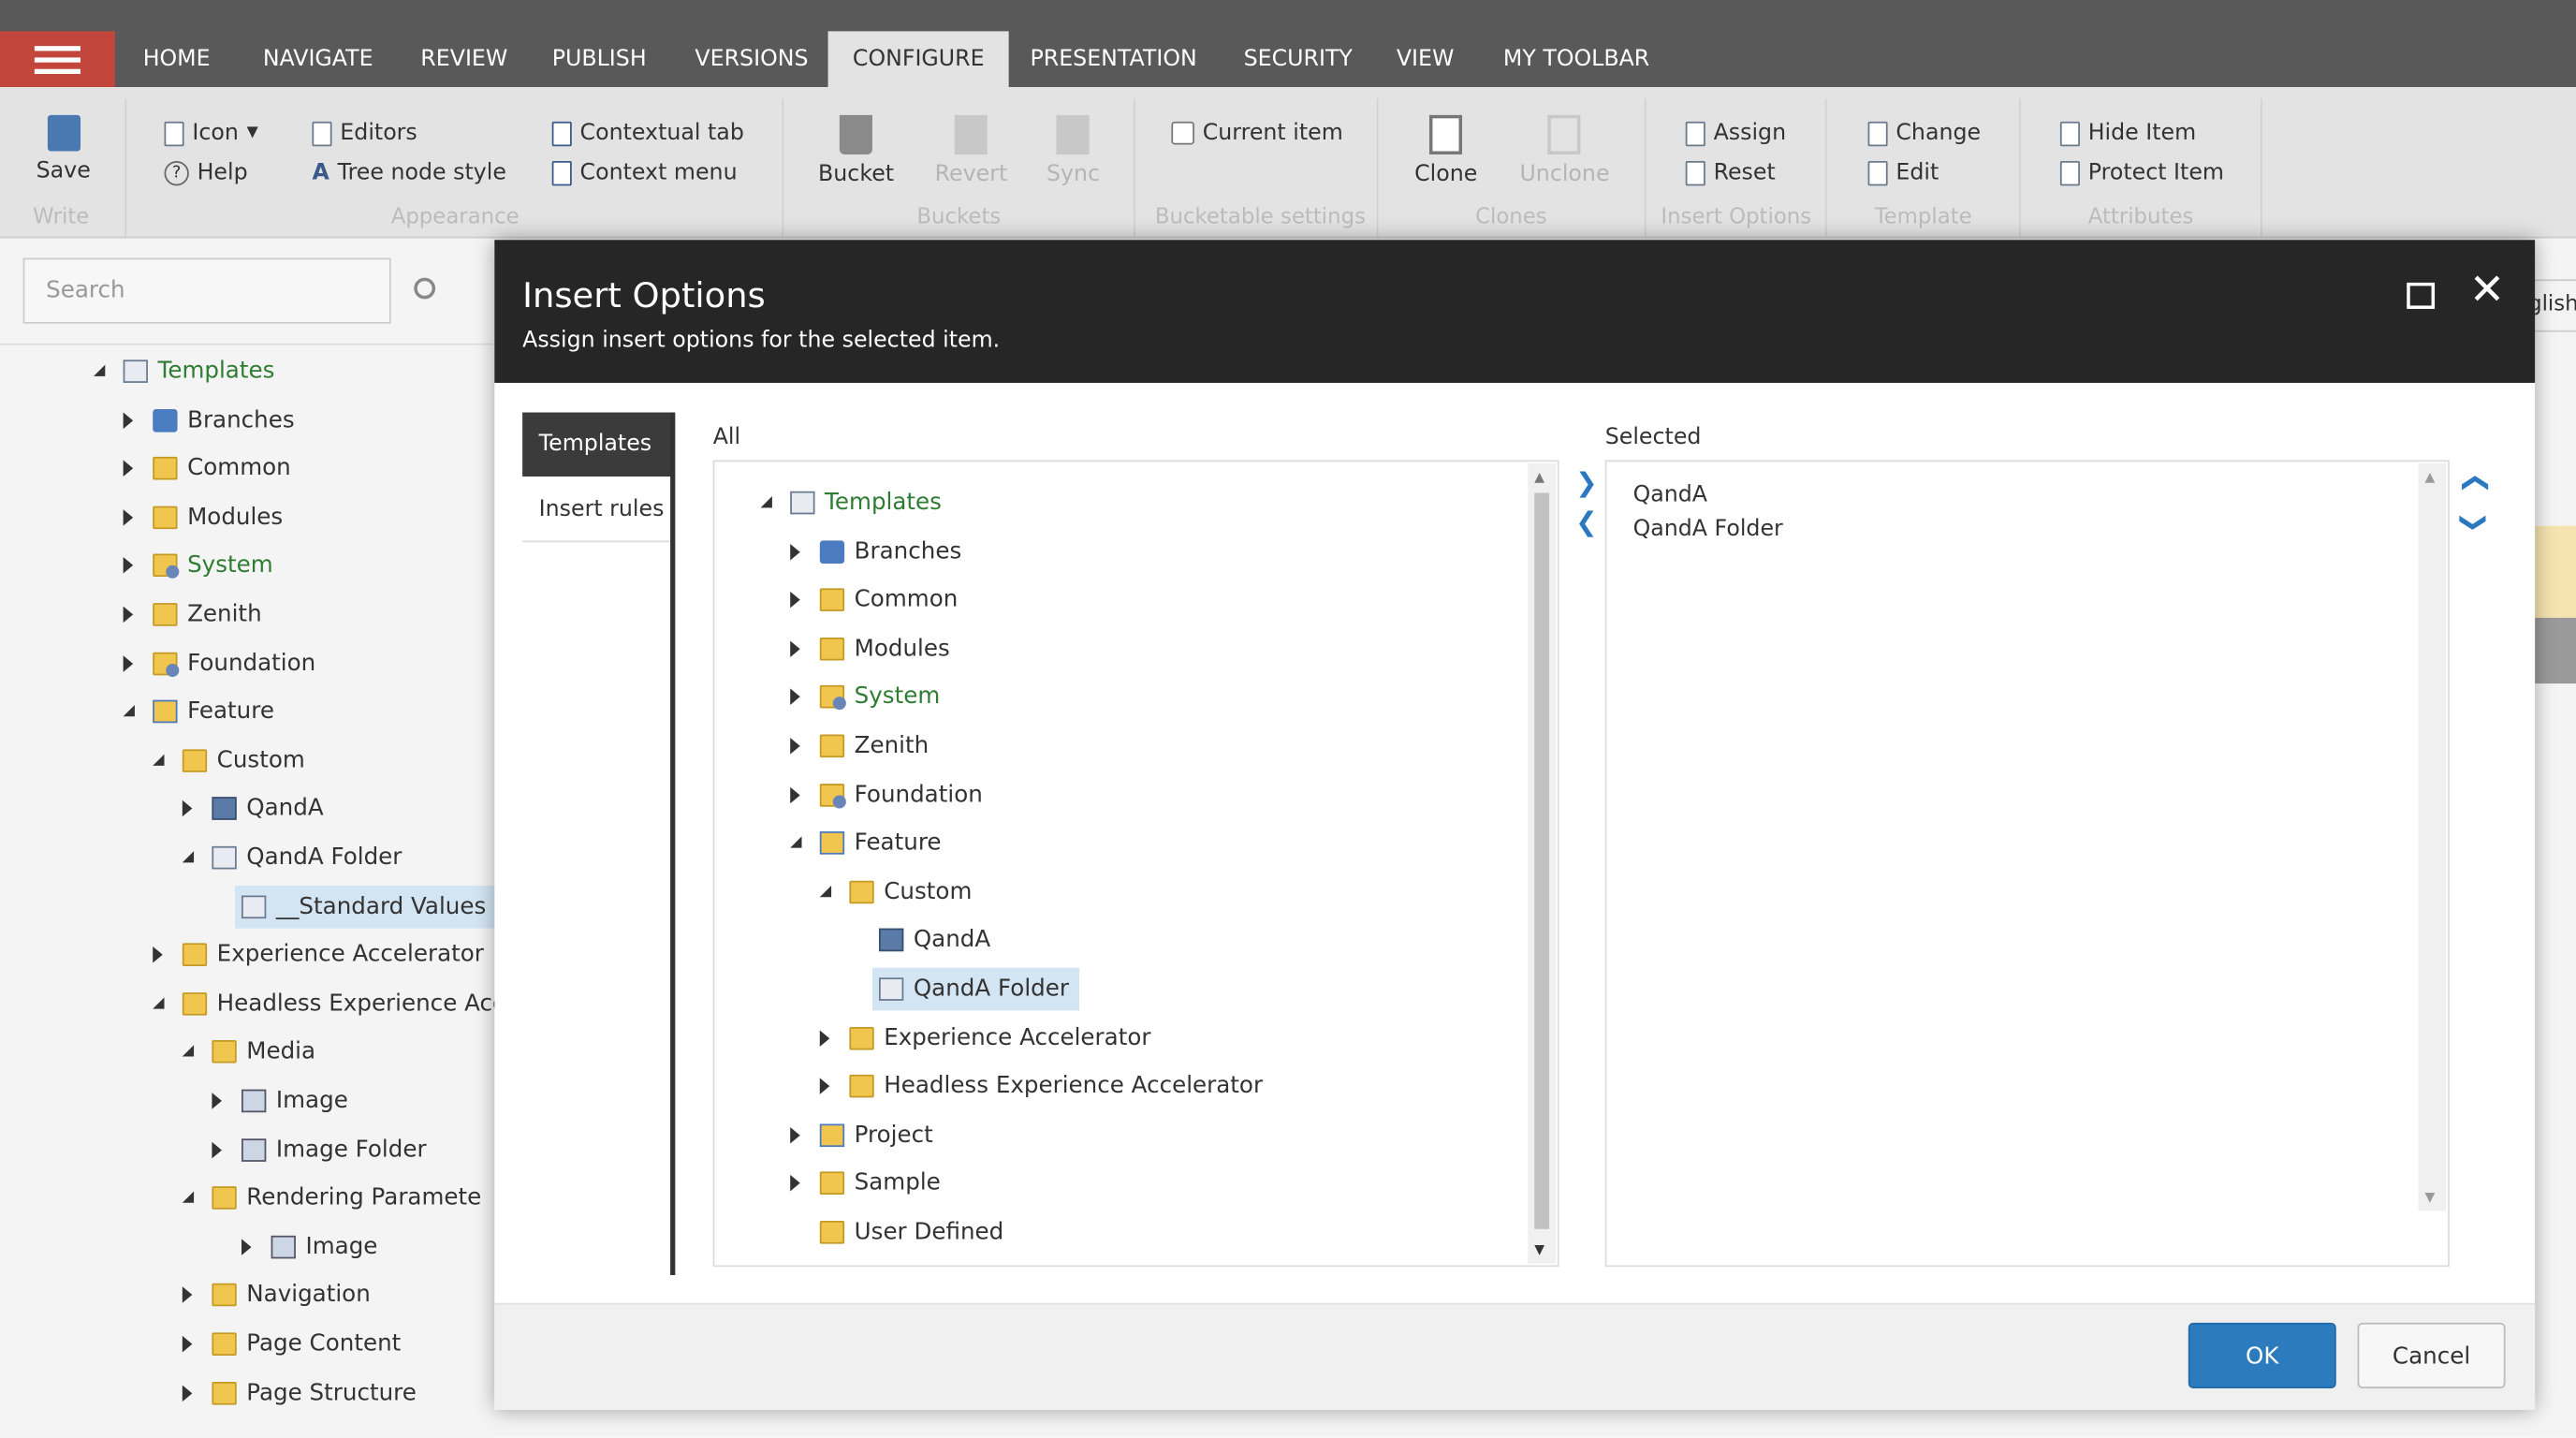 This screenshot has width=2576, height=1438. I want to click on tab-my-toolbar: MY TOOLBAR, so click(1577, 59).